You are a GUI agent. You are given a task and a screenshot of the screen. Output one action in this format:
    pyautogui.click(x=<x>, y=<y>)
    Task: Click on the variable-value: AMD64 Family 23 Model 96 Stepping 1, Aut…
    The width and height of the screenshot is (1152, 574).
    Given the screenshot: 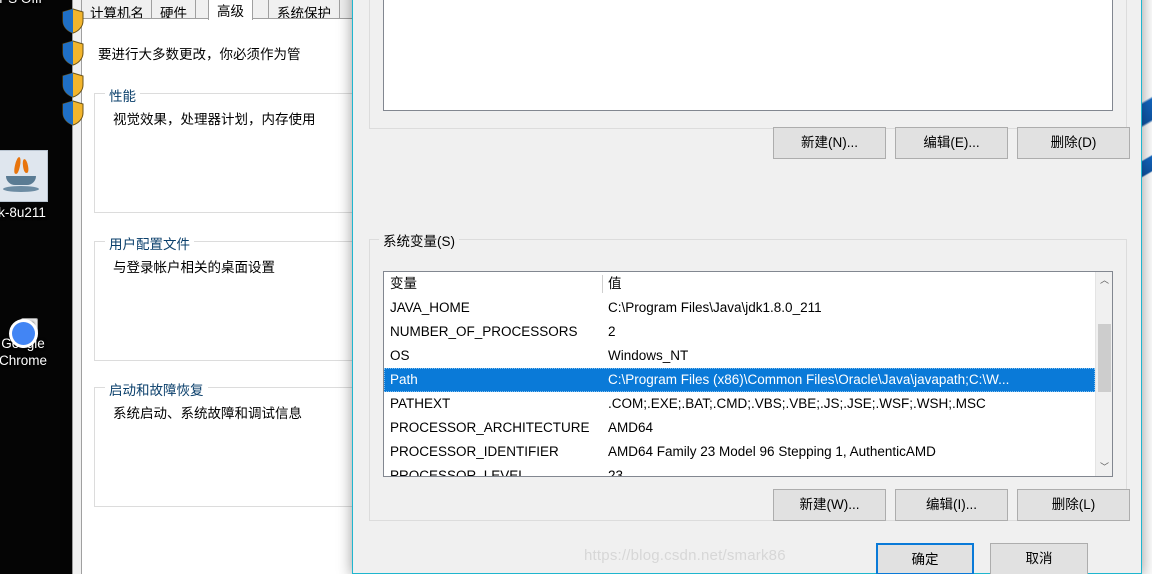 What is the action you would take?
    pyautogui.click(x=772, y=451)
    